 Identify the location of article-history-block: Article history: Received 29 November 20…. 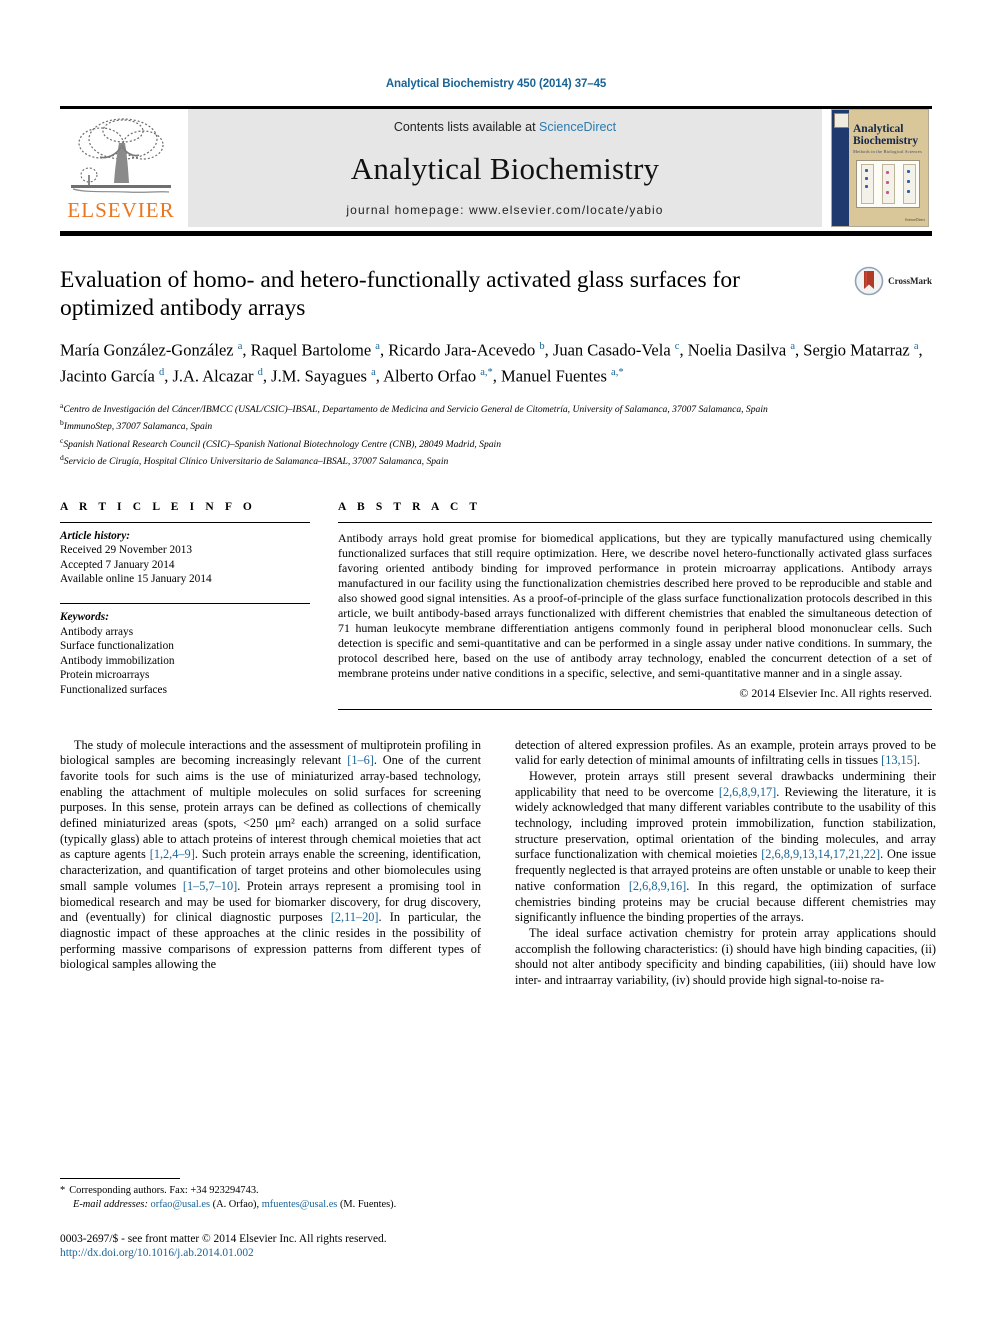
(185, 555).